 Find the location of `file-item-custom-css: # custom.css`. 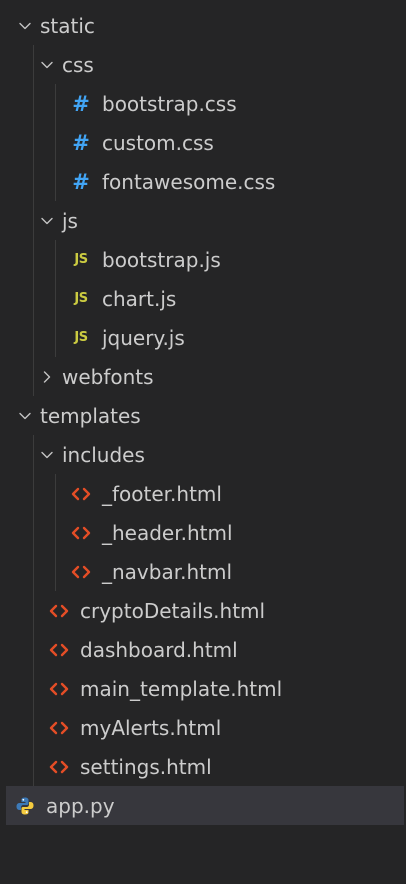

file-item-custom-css: # custom.css is located at coordinates (205, 142).